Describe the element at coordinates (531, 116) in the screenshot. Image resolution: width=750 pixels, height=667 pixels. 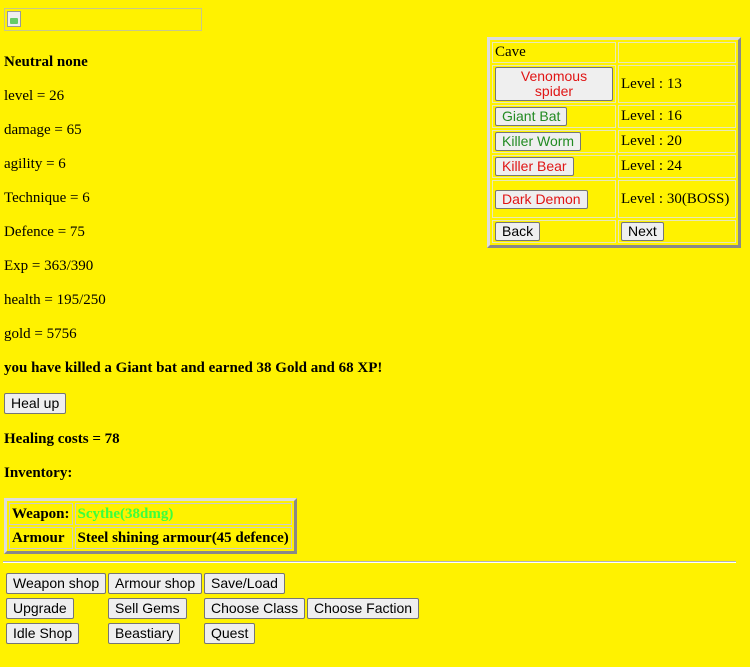
I see `monster-giant-bat-button: Giant Bat` at that location.